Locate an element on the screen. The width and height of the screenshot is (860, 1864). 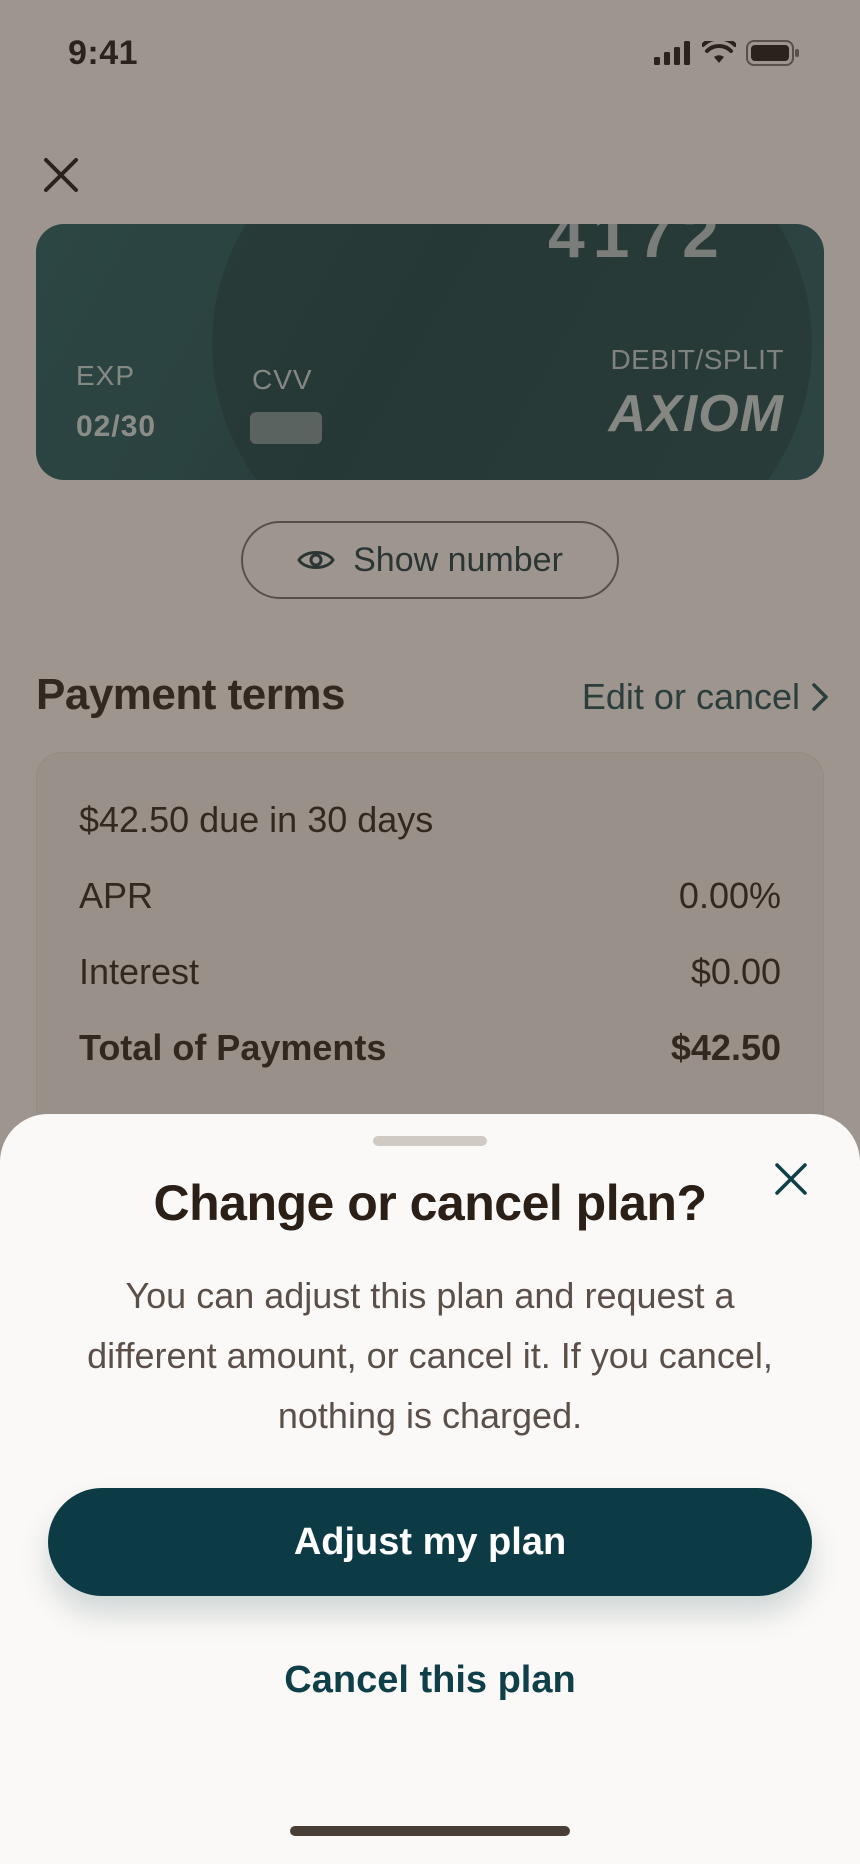
sheet-grabber is located at coordinates (430, 1141).